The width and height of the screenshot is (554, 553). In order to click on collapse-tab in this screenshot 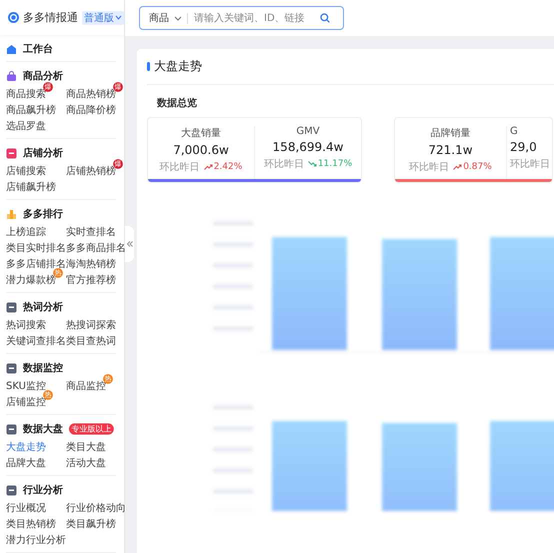, I will do `click(129, 244)`.